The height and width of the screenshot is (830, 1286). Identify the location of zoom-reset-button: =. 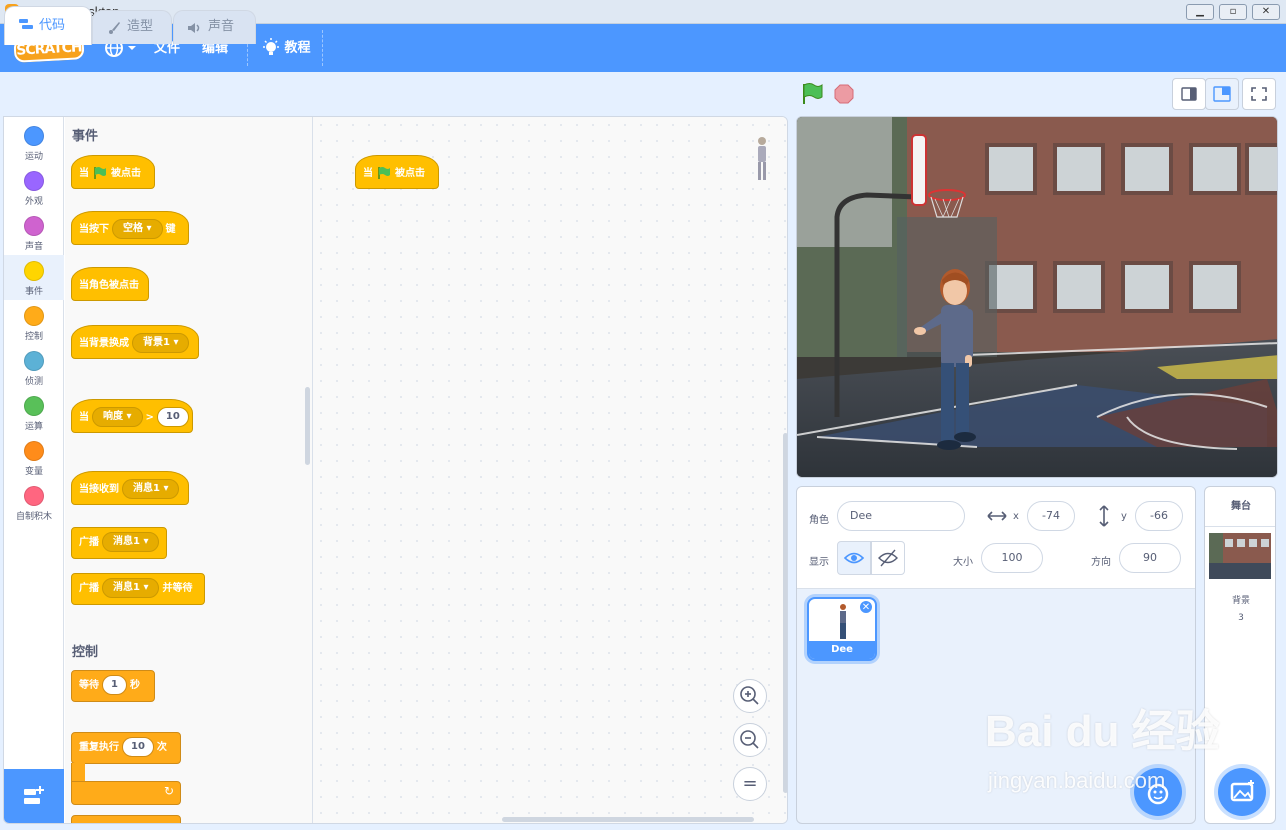
(750, 784).